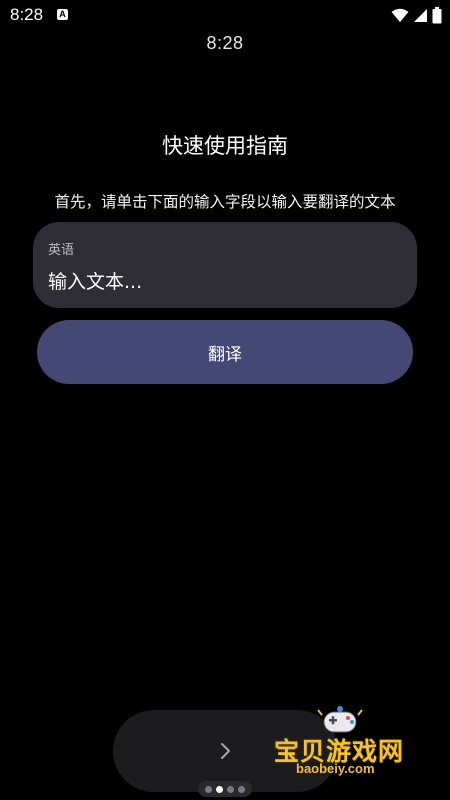 The height and width of the screenshot is (800, 450). I want to click on translate-button: 翻译, so click(225, 352).